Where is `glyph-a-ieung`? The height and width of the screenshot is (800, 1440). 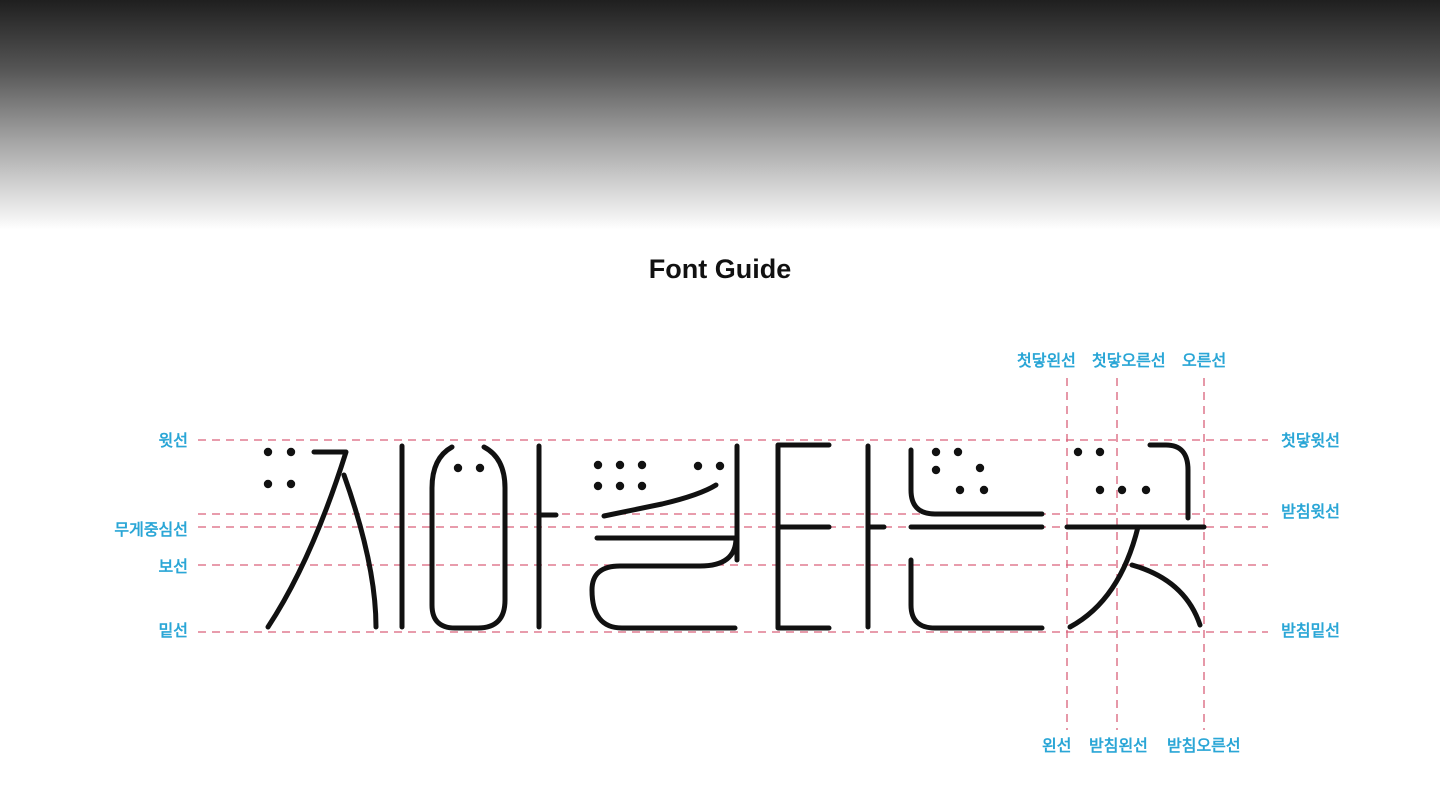
glyph-a-ieung is located at coordinates (468, 537).